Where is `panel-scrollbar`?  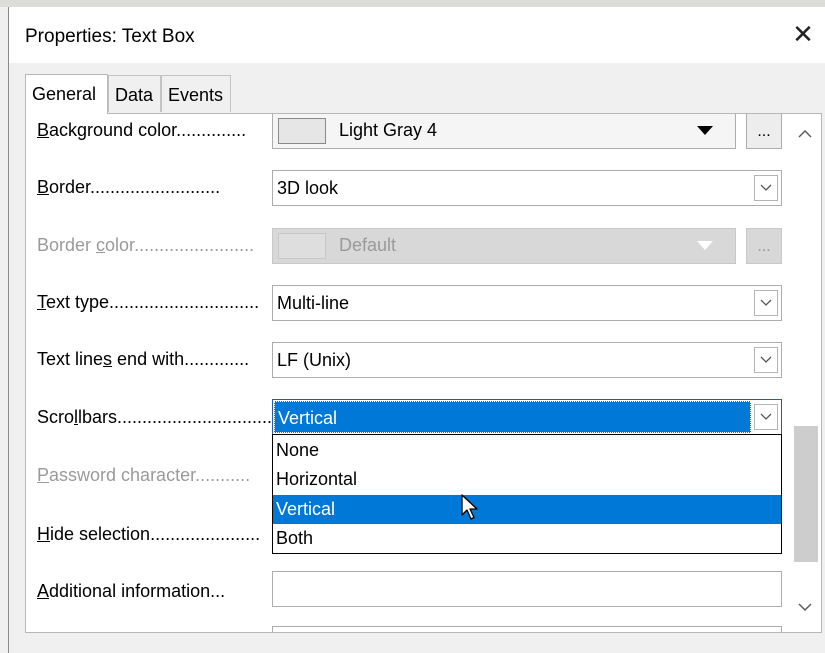 panel-scrollbar is located at coordinates (805, 373).